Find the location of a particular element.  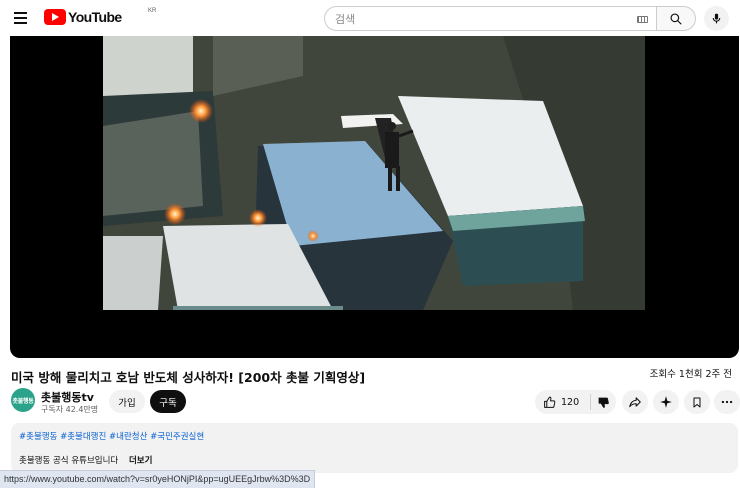

voice-search-button is located at coordinates (716, 18).